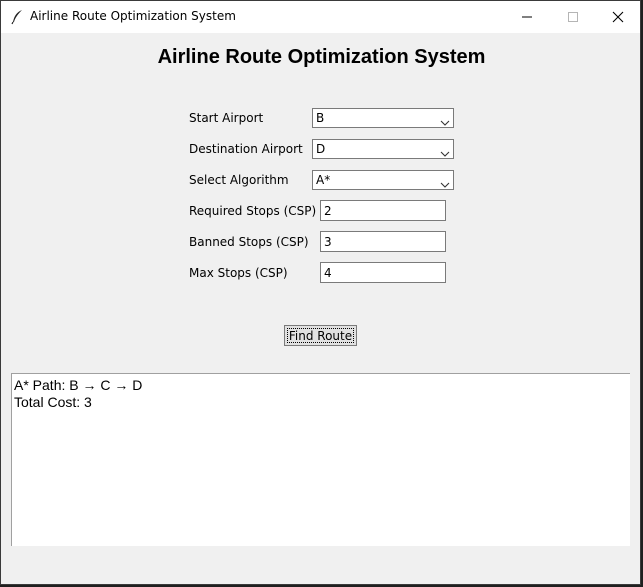 This screenshot has height=587, width=643. Describe the element at coordinates (321, 57) in the screenshot. I see `page-title: Airline Route Optimization System` at that location.